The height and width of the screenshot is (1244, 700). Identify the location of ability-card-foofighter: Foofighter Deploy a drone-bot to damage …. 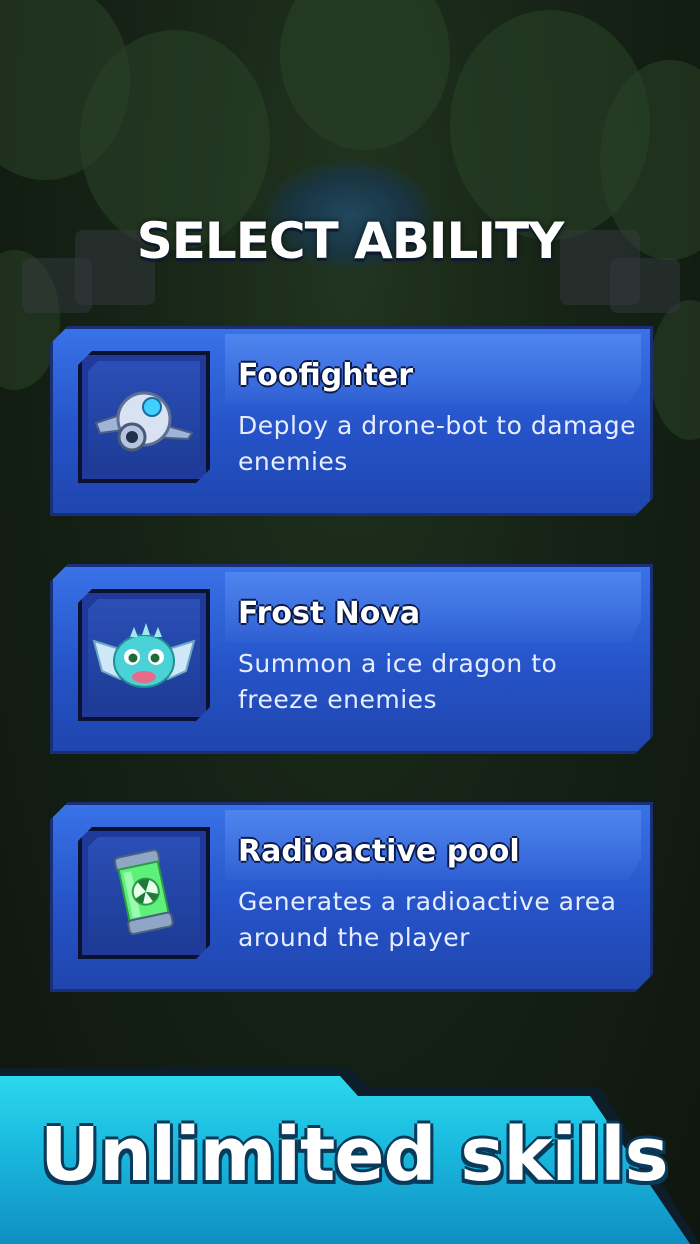
(351, 421).